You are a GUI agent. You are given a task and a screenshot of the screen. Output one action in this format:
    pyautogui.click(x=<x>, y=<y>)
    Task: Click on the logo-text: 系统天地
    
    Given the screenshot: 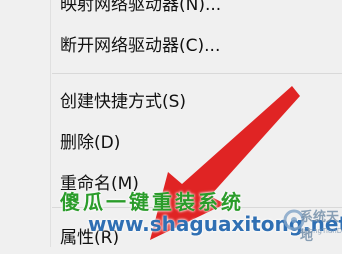 What is the action you would take?
    pyautogui.click(x=320, y=227)
    